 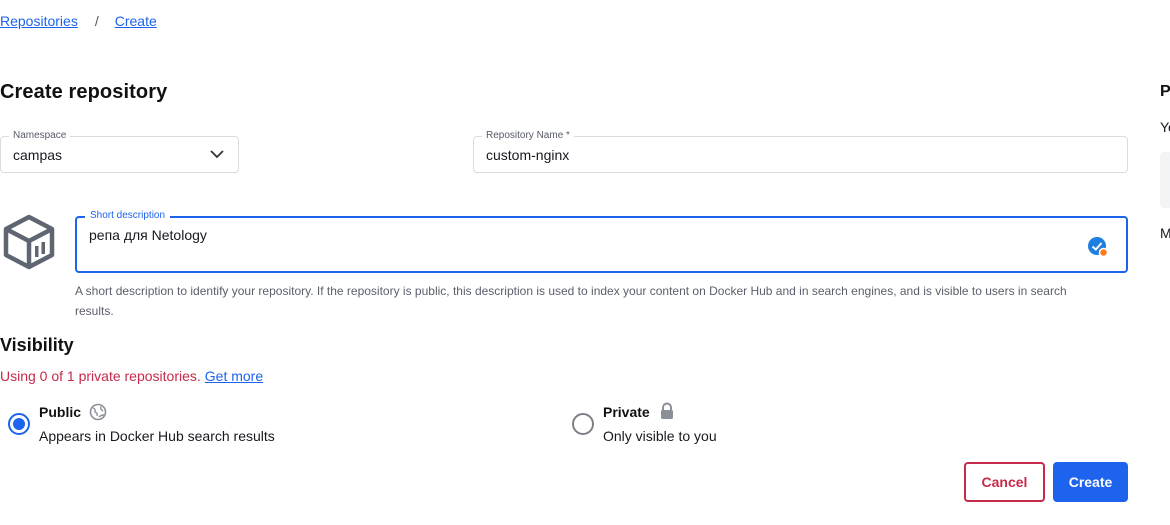 What do you see at coordinates (100, 376) in the screenshot?
I see `usage-text: Using 0 of 1 private repositories.` at bounding box center [100, 376].